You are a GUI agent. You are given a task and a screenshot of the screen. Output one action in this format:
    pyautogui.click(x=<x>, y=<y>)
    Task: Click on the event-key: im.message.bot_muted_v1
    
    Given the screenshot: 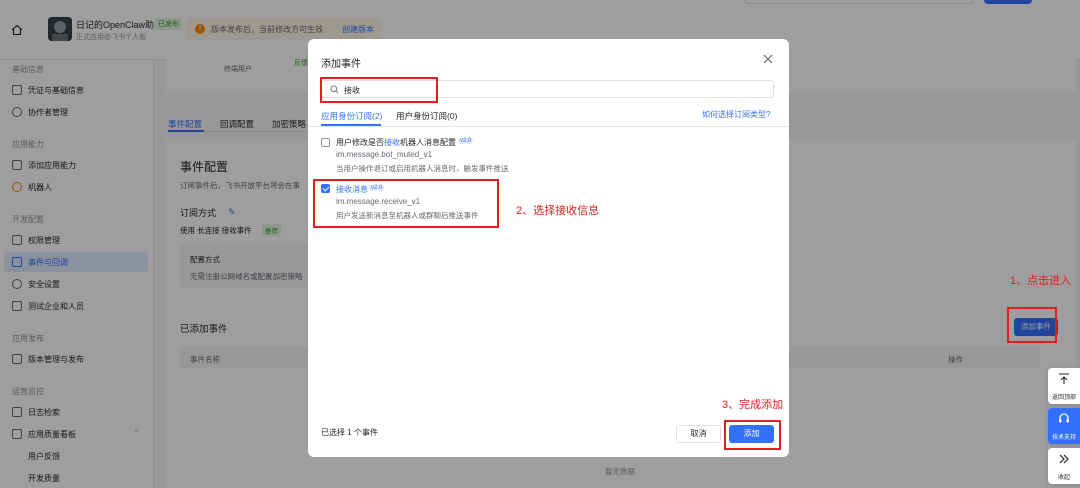 What is the action you would take?
    pyautogui.click(x=384, y=154)
    